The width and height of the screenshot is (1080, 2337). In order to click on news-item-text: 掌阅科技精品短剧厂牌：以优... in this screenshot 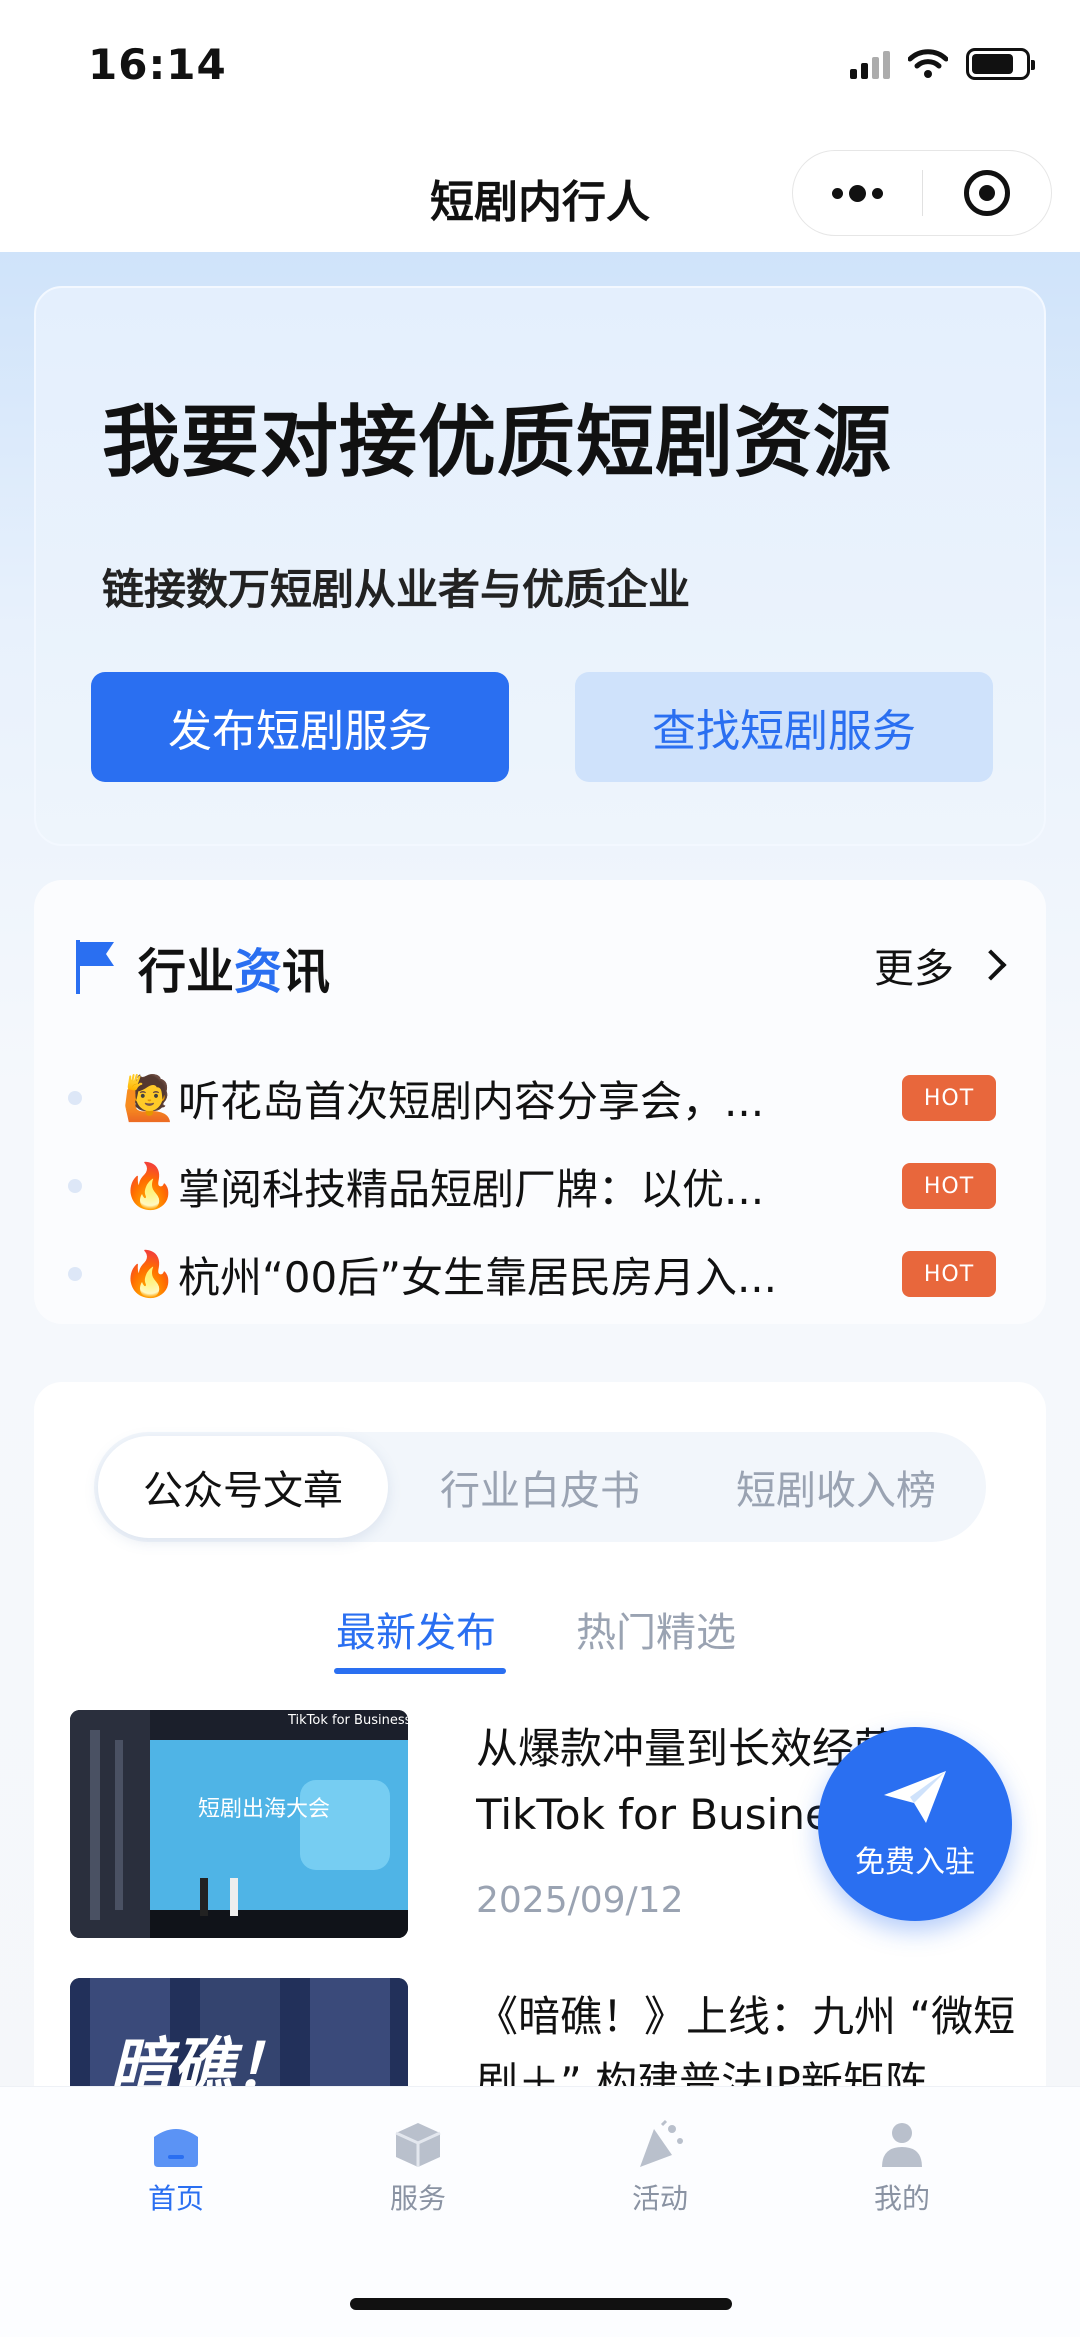, I will do `click(471, 1189)`.